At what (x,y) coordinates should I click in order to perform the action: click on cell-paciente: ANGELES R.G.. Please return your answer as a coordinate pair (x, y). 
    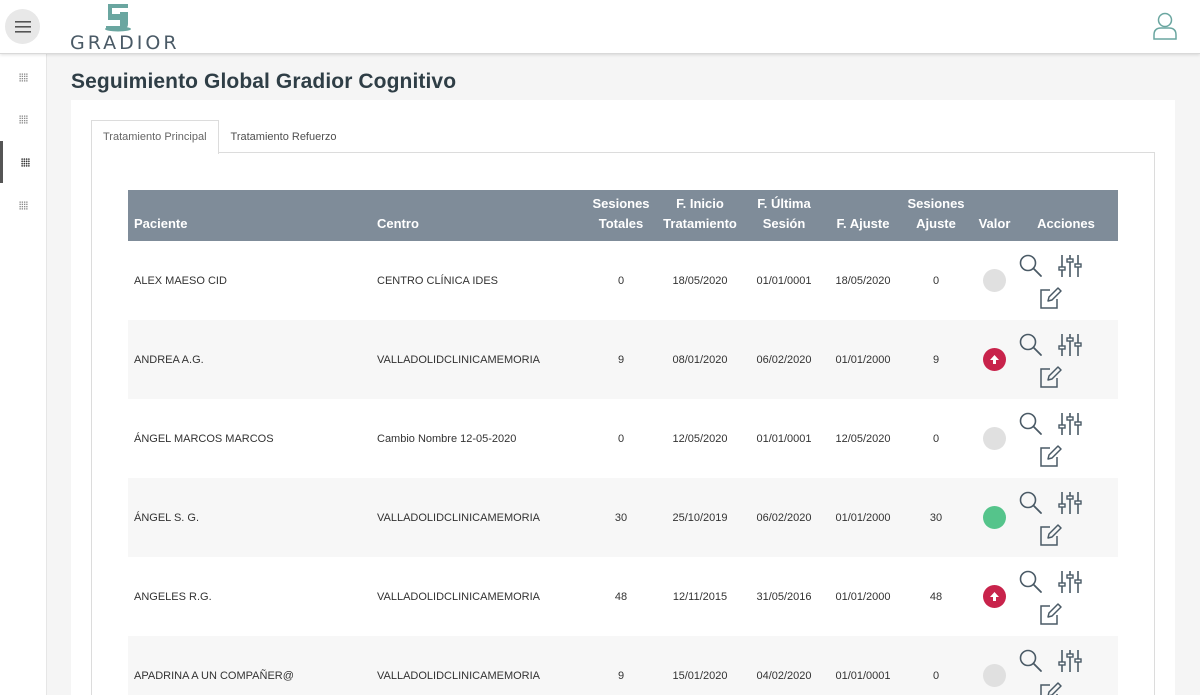
    Looking at the image, I should click on (173, 596).